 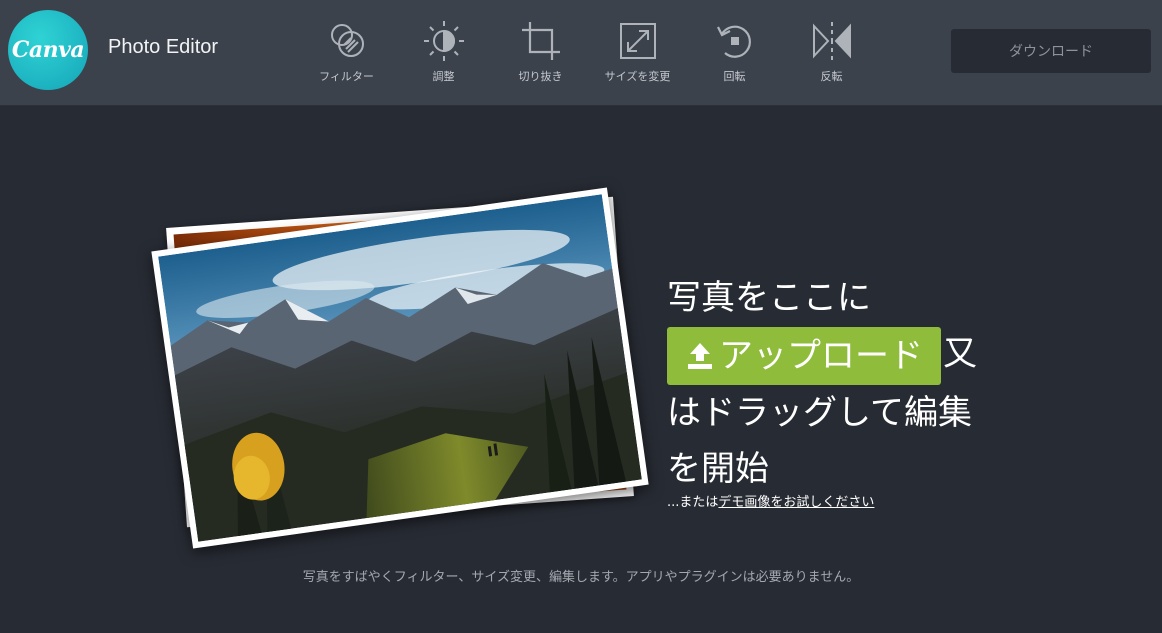 I want to click on tool-resize-button: サイズを変更, so click(x=637, y=53).